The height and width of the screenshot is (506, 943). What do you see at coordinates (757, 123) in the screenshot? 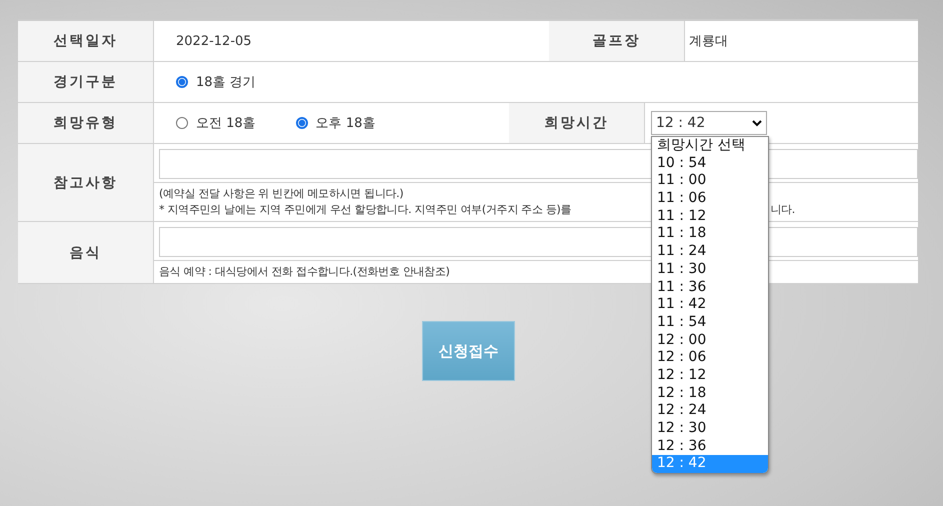
I see `chevron-icon` at bounding box center [757, 123].